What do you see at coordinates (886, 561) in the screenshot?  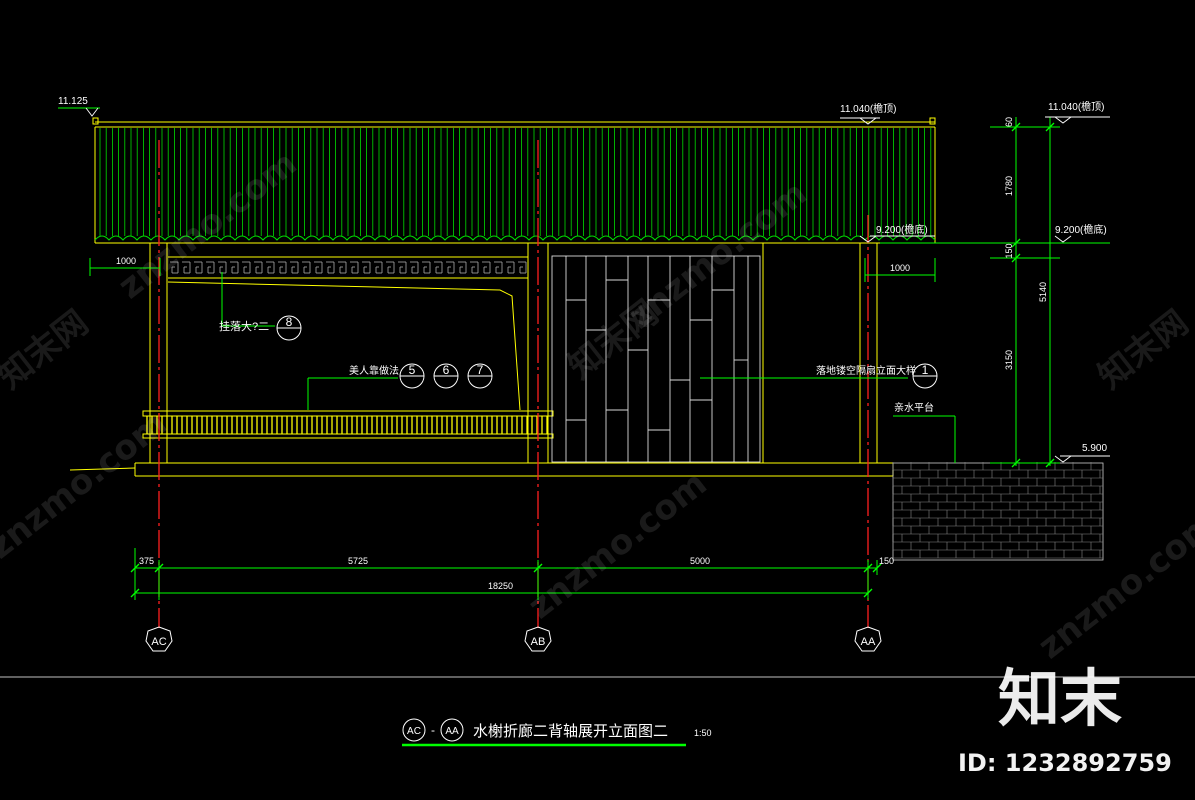 I see `dim-150-bottom: 150` at bounding box center [886, 561].